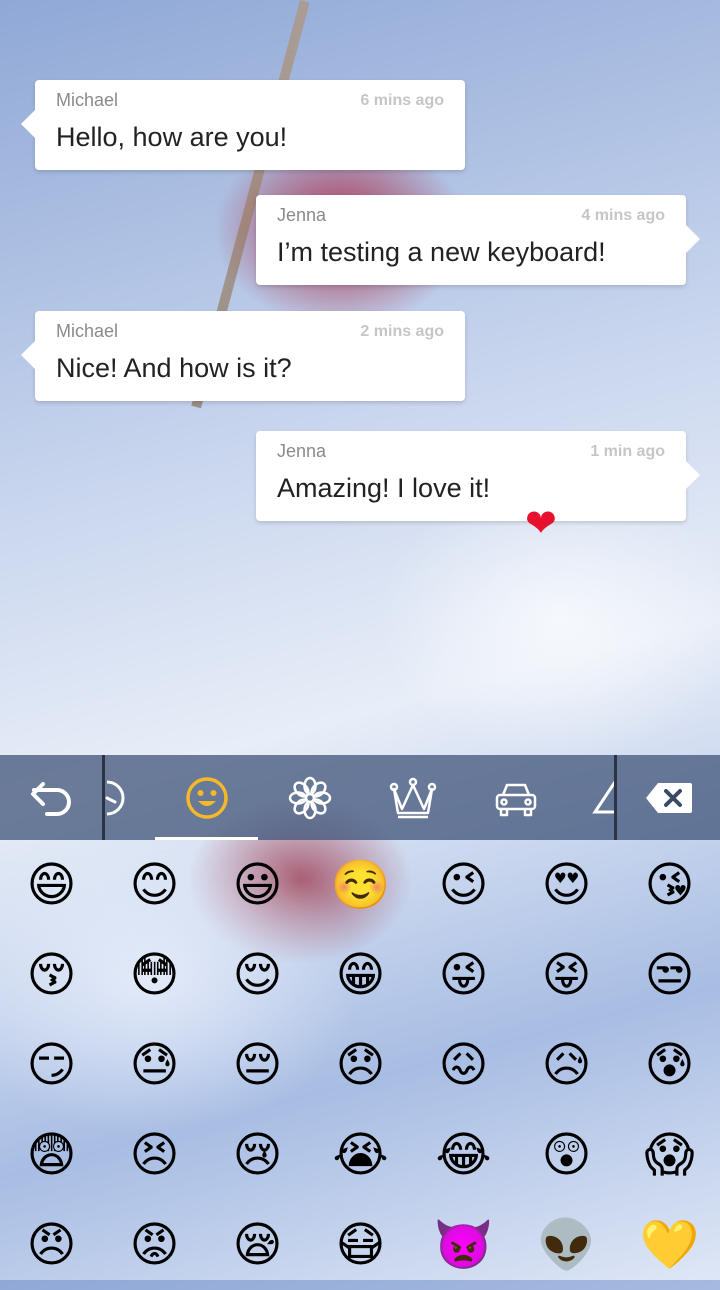 Image resolution: width=720 pixels, height=1290 pixels. What do you see at coordinates (172, 137) in the screenshot?
I see `message-text: Hello, how are you!` at bounding box center [172, 137].